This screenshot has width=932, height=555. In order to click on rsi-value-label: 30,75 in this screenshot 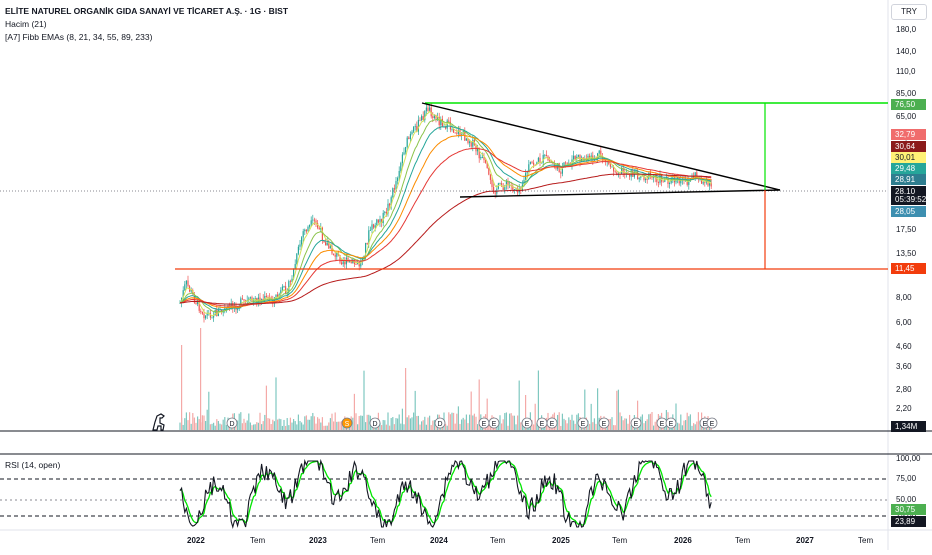, I will do `click(908, 509)`.